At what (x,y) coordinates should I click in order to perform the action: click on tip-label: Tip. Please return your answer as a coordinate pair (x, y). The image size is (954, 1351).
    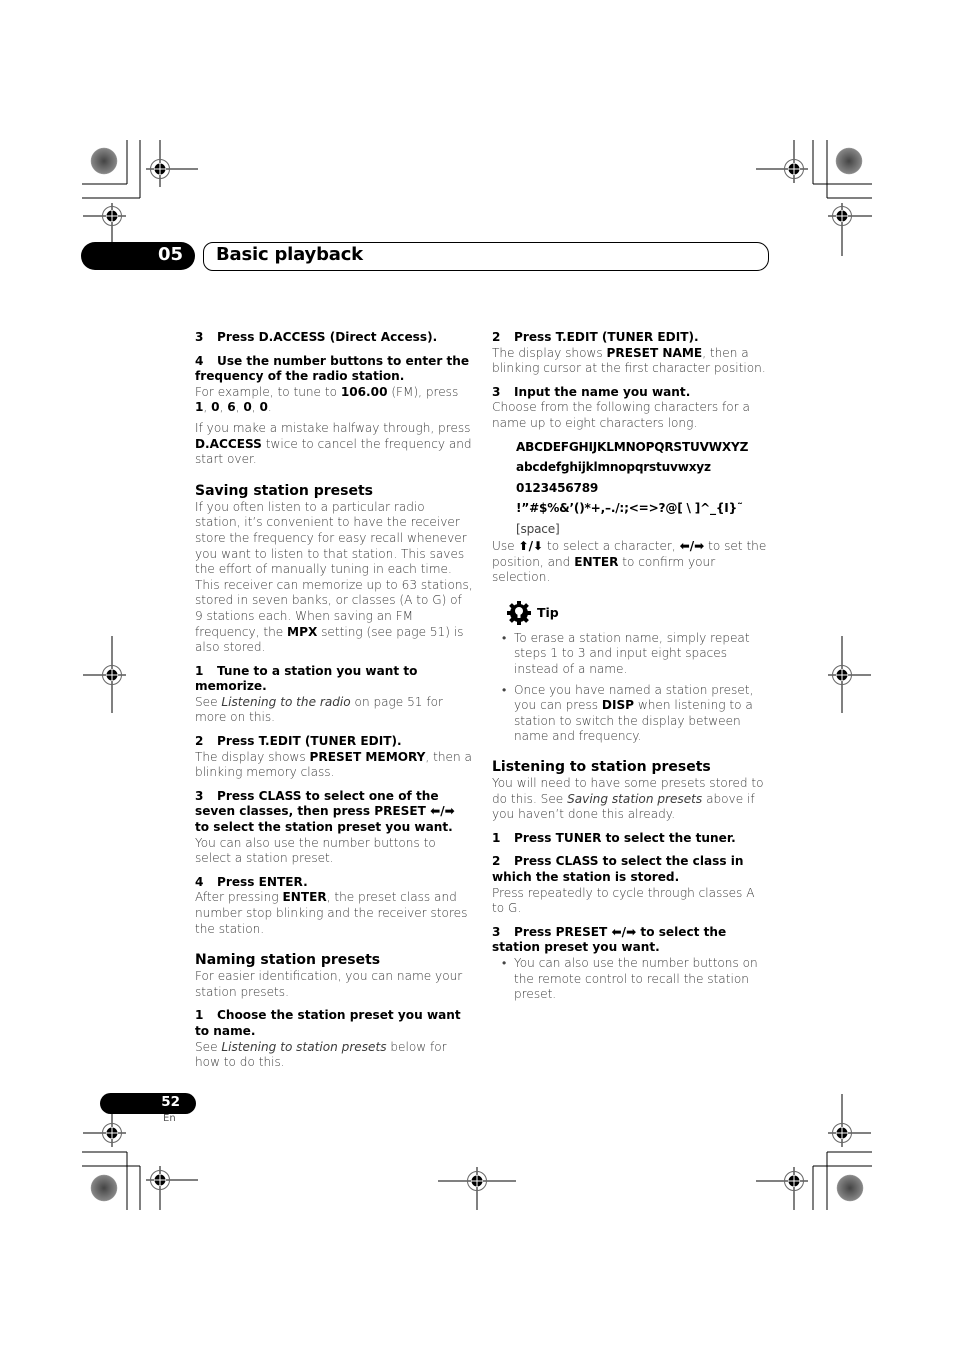
    Looking at the image, I should click on (548, 613).